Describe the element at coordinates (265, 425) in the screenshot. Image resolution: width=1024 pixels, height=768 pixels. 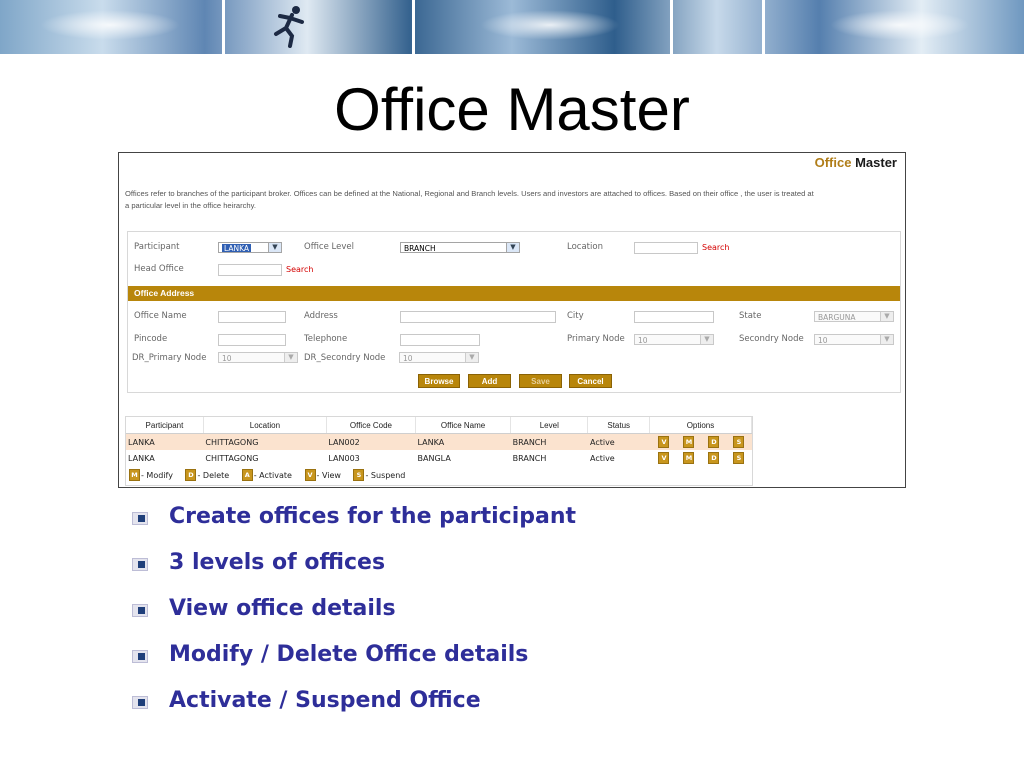
I see `column-header-location: Location` at that location.